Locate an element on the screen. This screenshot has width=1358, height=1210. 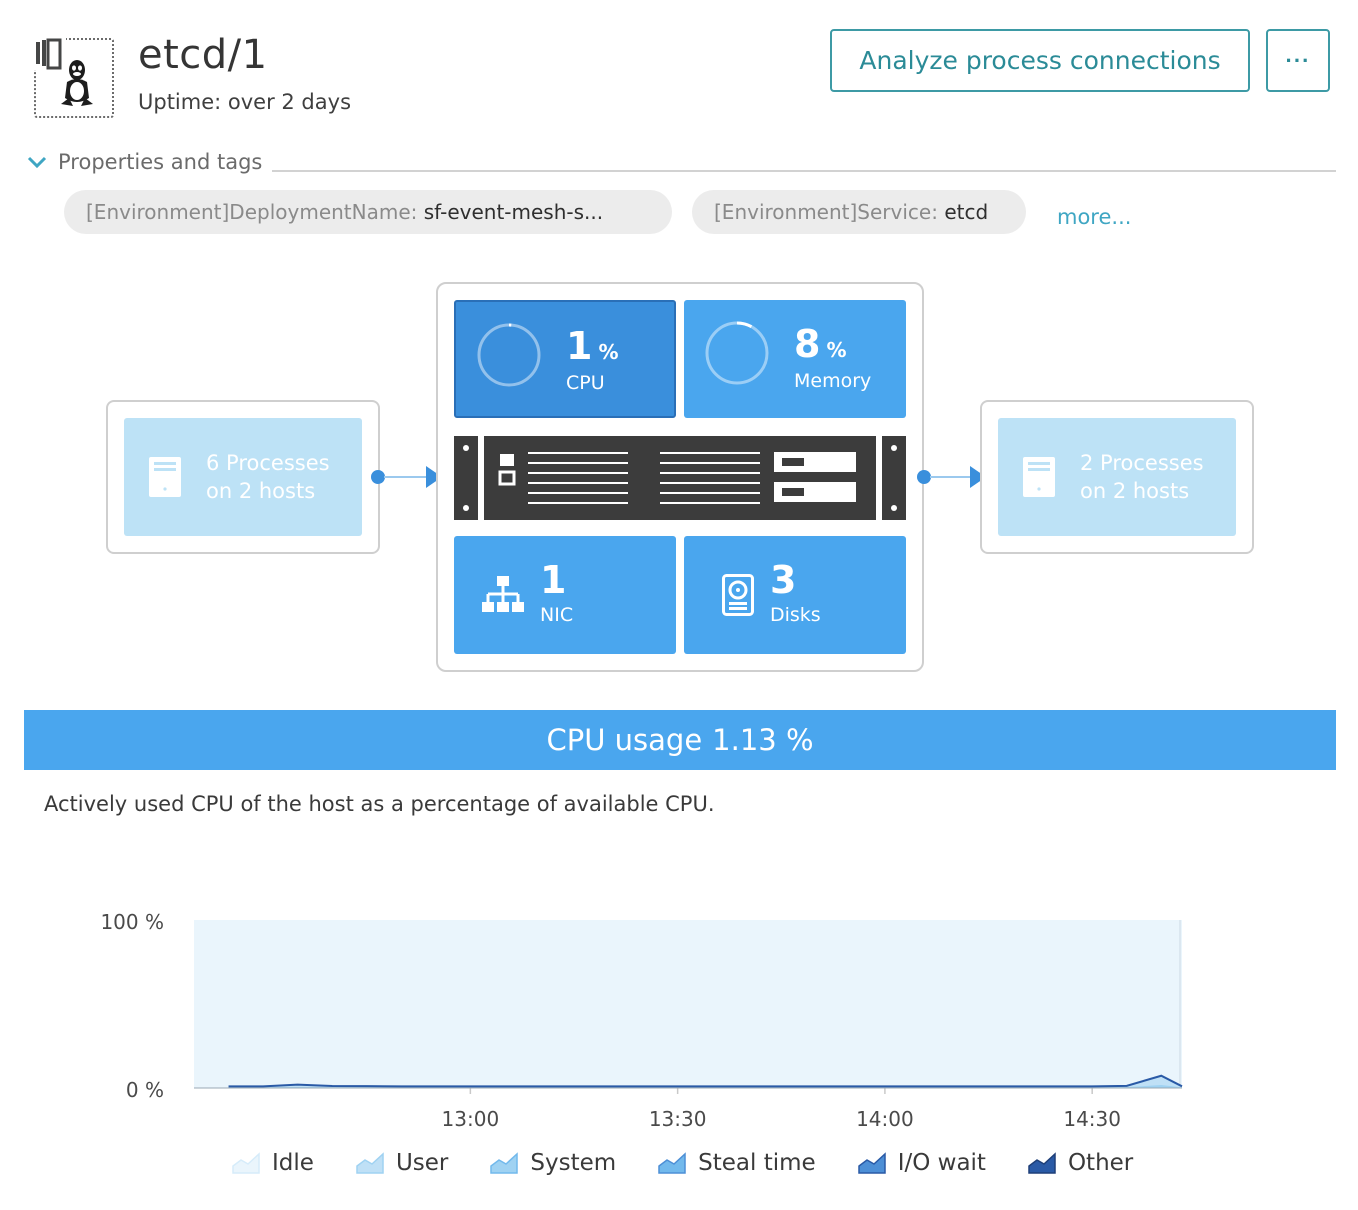
properties-toggle: Properties and tags is located at coordinates (144, 162).